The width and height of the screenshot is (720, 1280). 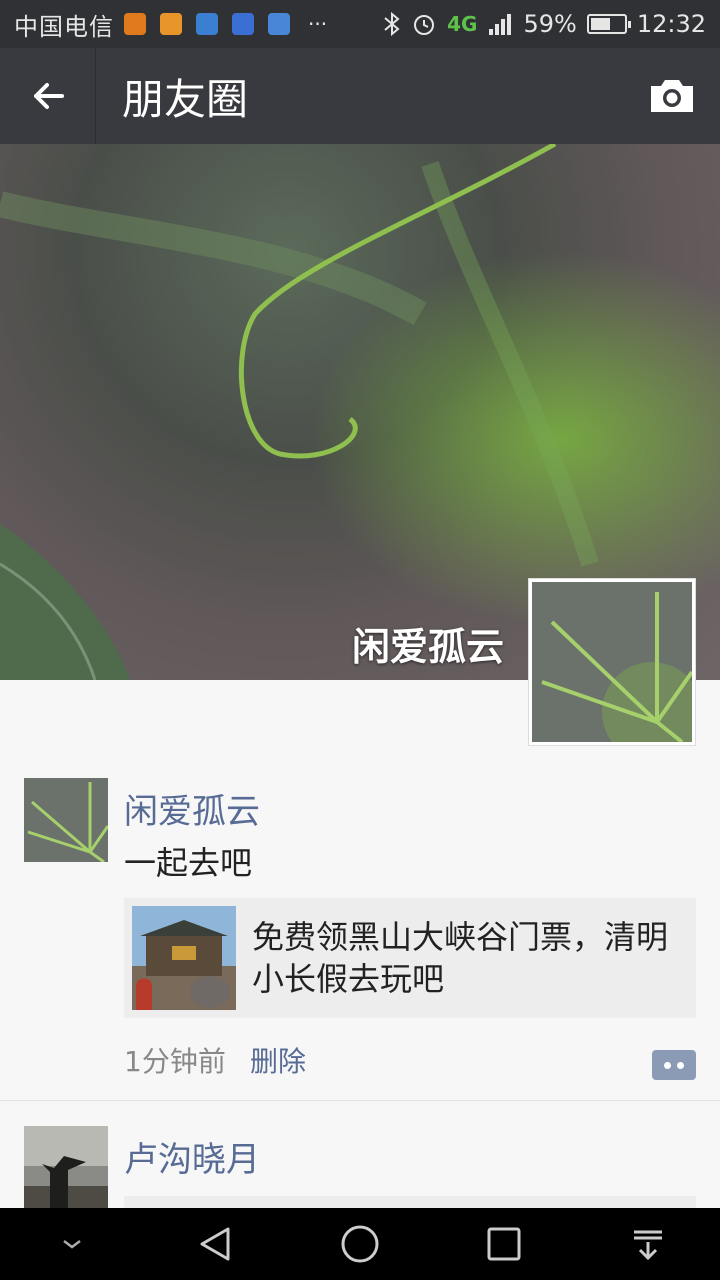 I want to click on link-thumbnail, so click(x=184, y=958).